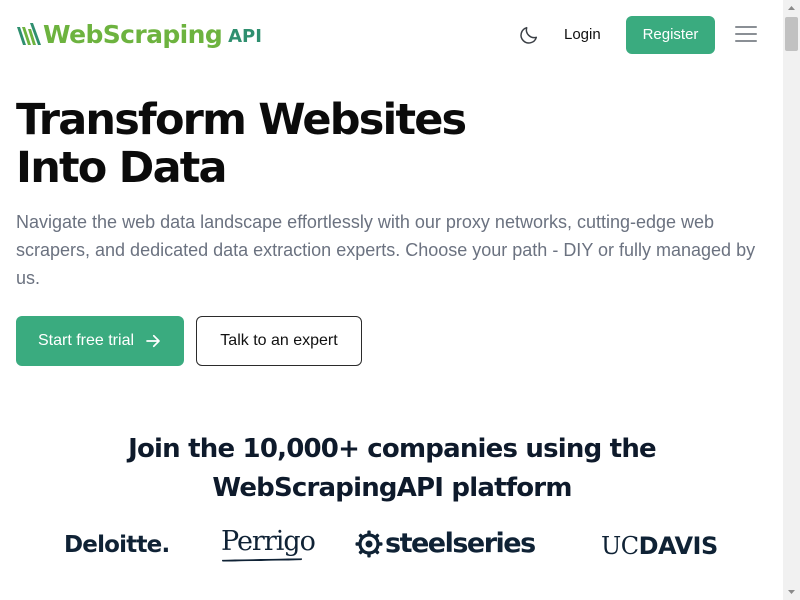 Image resolution: width=800 pixels, height=600 pixels. I want to click on site-logo: WebScraping API, so click(139, 34).